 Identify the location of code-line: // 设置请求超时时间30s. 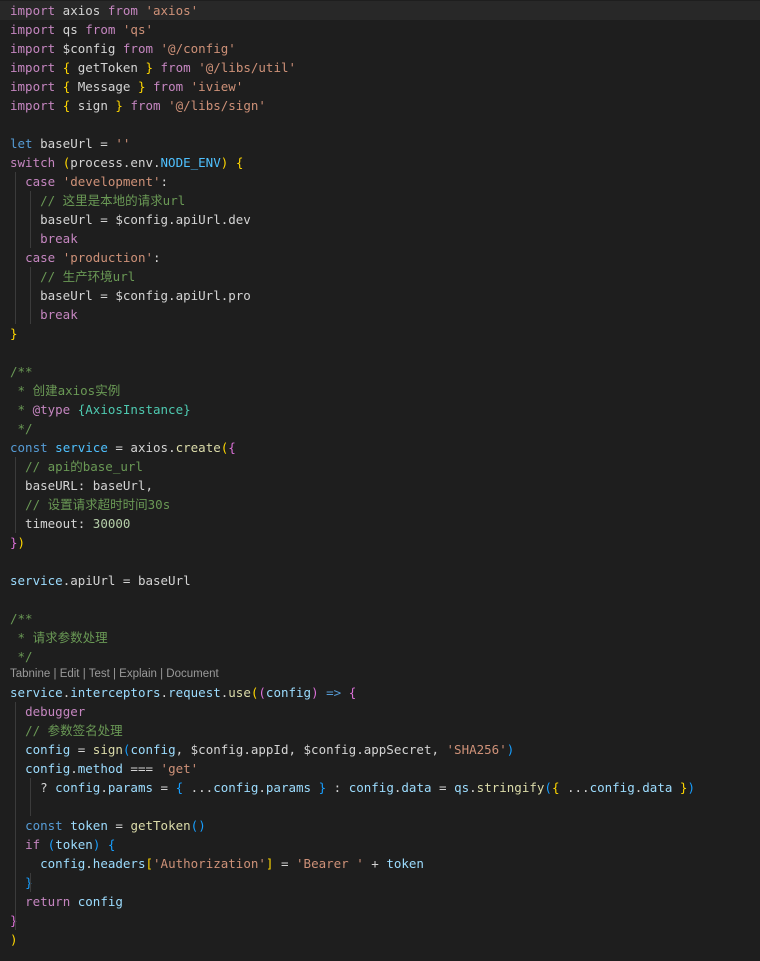
(380, 504).